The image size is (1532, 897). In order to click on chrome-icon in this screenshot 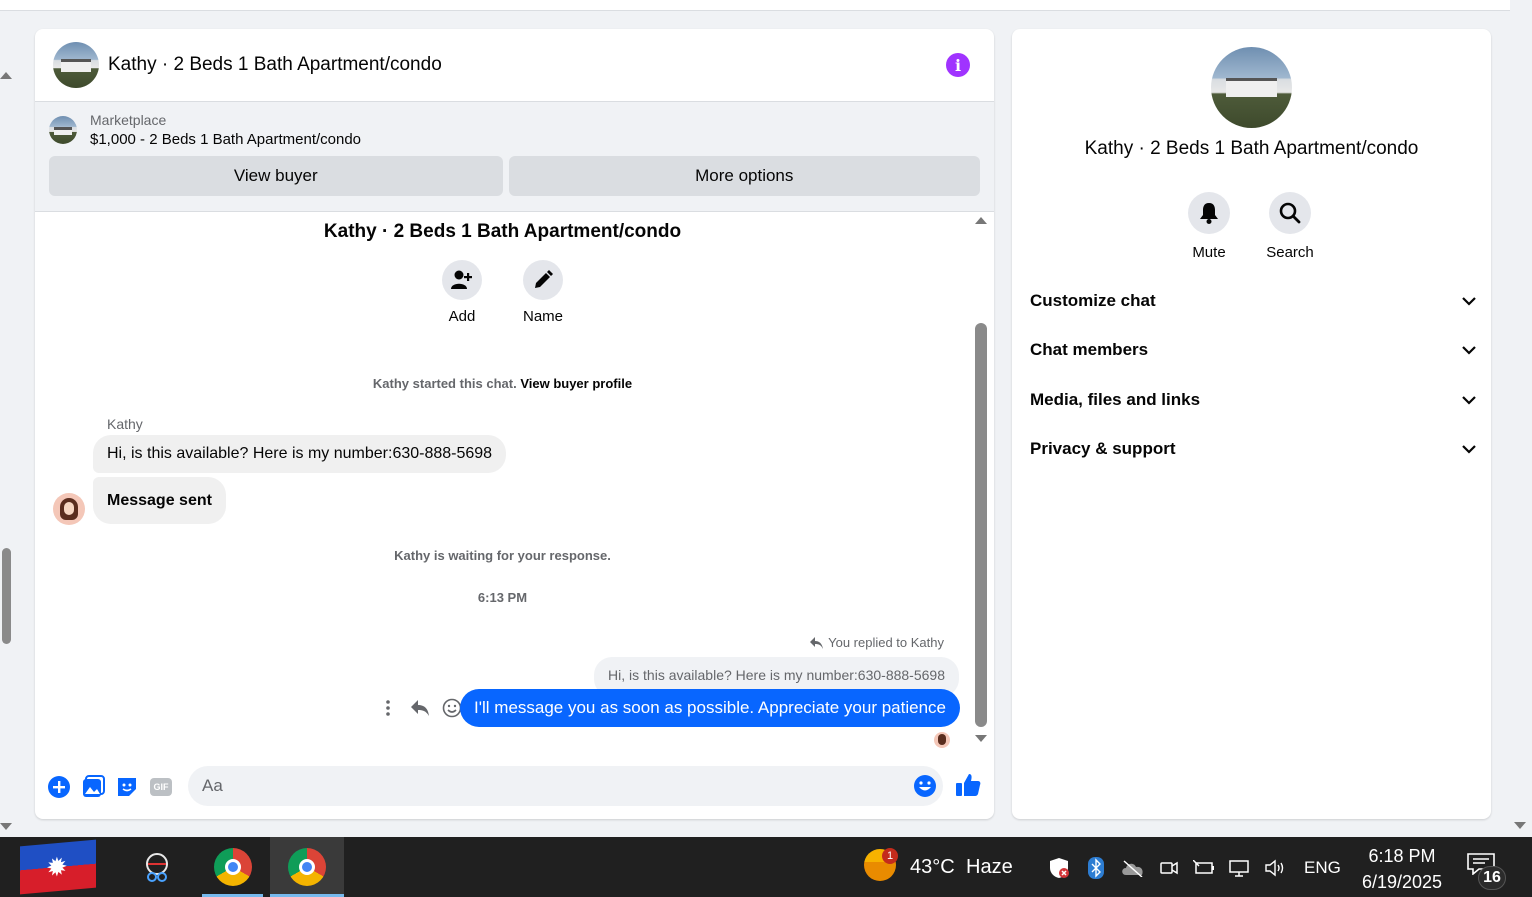, I will do `click(232, 867)`.